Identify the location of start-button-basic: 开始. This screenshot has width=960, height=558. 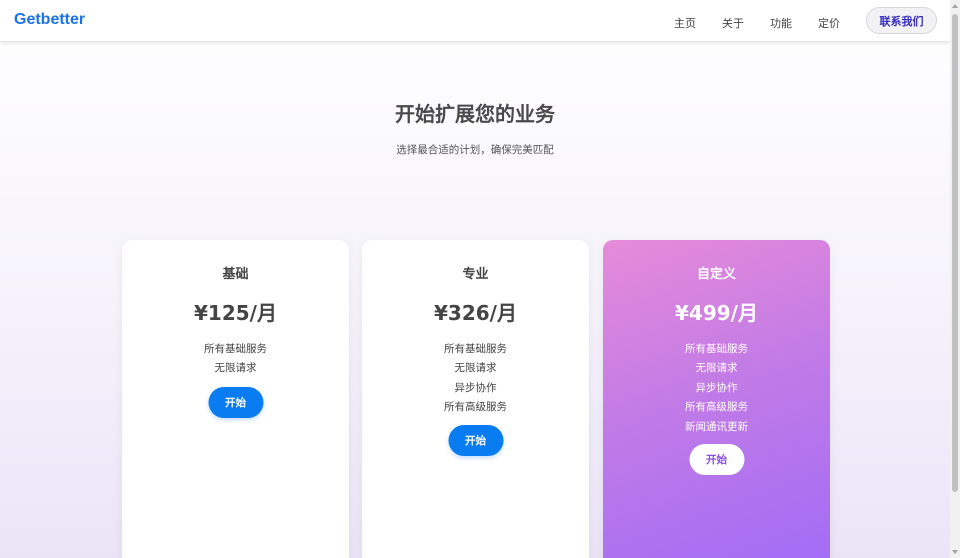
(235, 402).